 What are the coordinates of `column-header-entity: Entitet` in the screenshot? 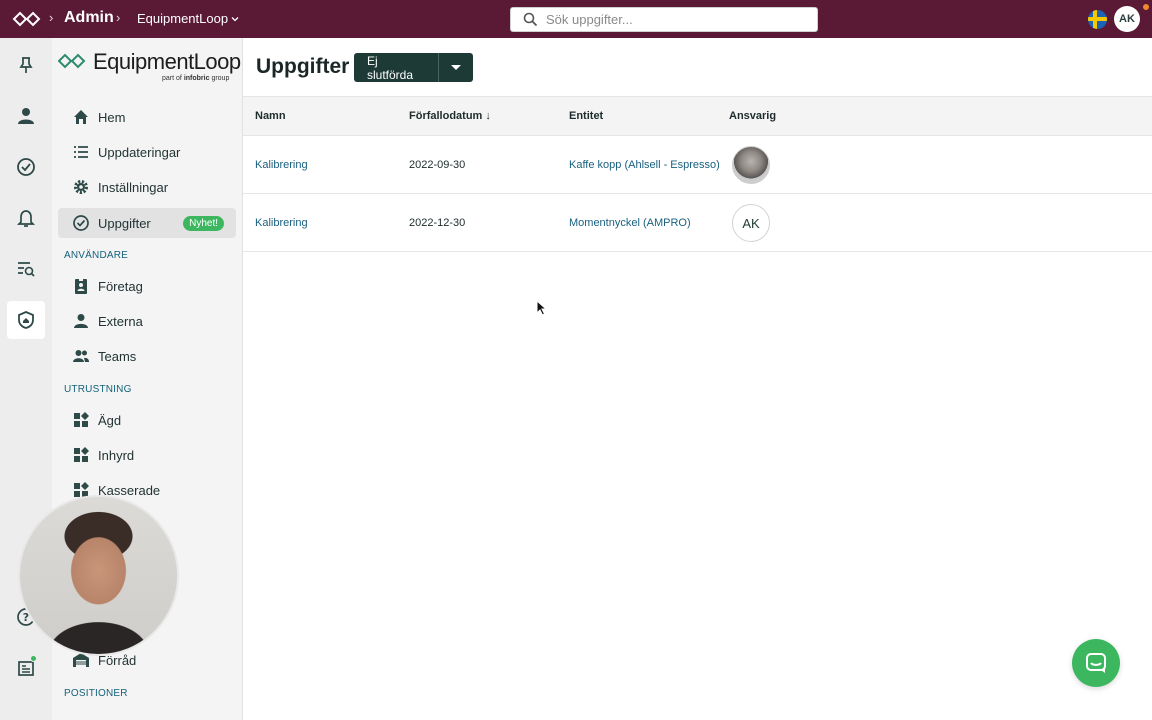 It's located at (586, 116).